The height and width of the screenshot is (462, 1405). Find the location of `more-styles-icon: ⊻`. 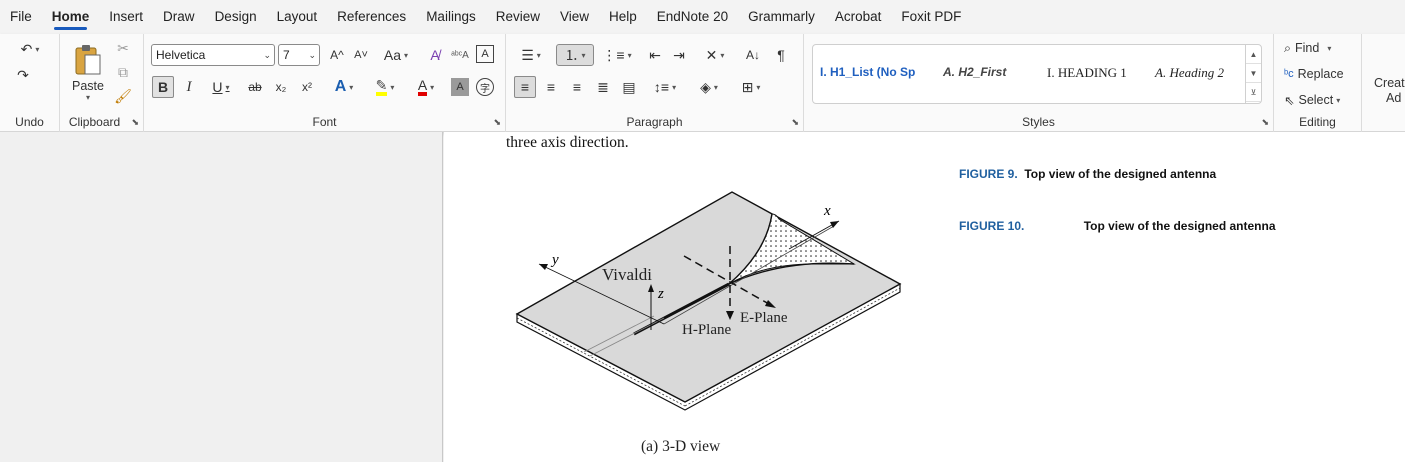

more-styles-icon: ⊻ is located at coordinates (1253, 92).